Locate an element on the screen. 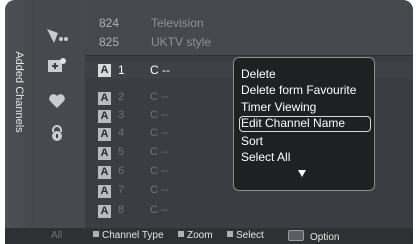 This screenshot has width=418, height=244. favourite-heart-icon is located at coordinates (57, 101).